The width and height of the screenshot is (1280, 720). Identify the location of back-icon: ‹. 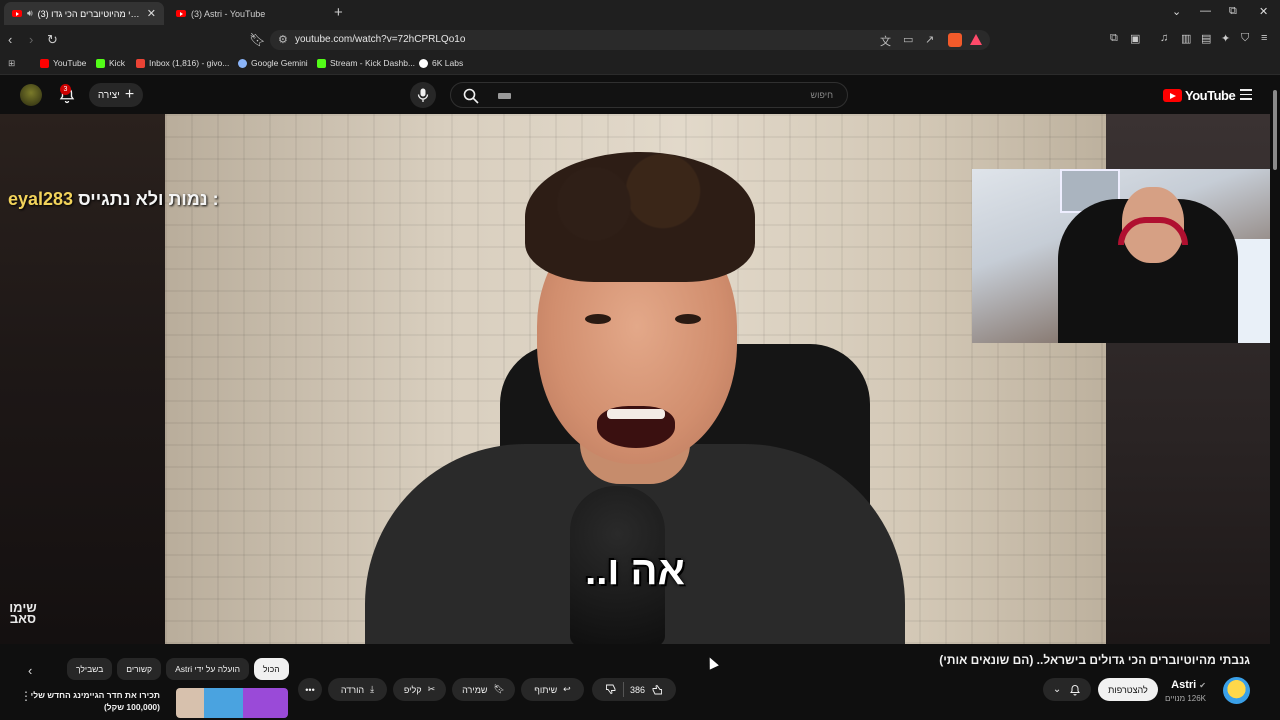
(10, 39).